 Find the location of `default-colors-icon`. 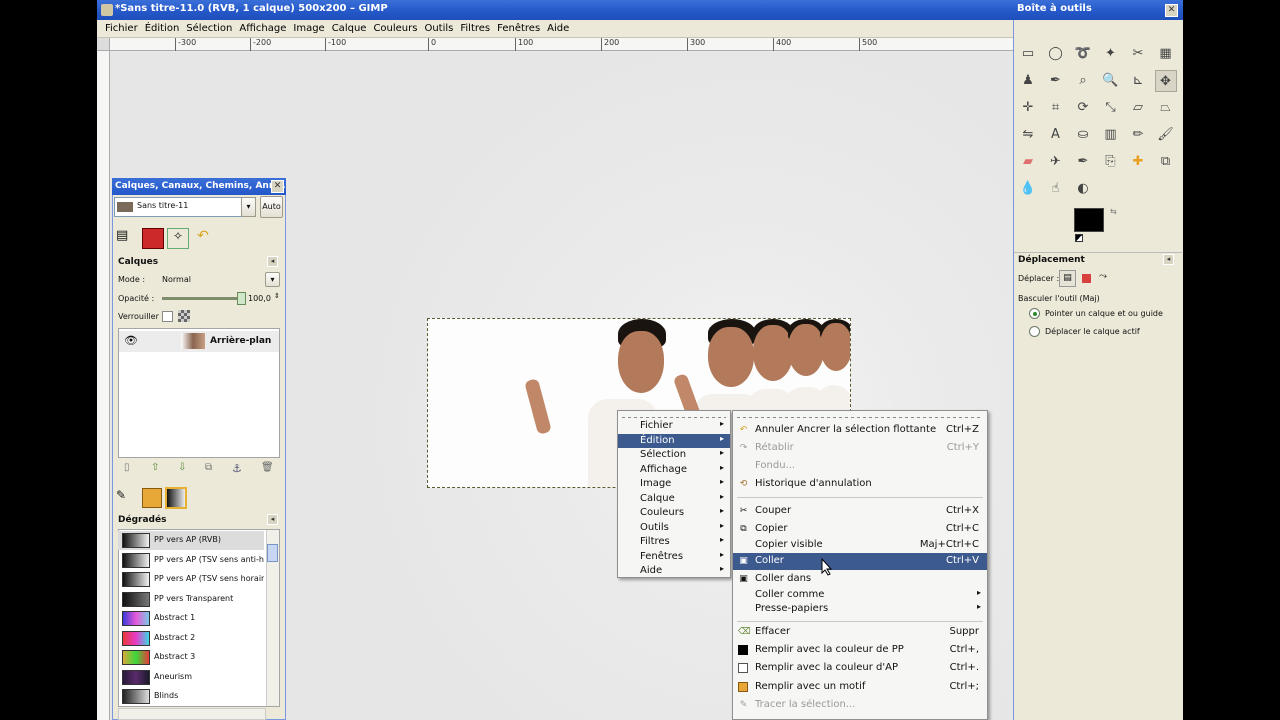

default-colors-icon is located at coordinates (1079, 238).